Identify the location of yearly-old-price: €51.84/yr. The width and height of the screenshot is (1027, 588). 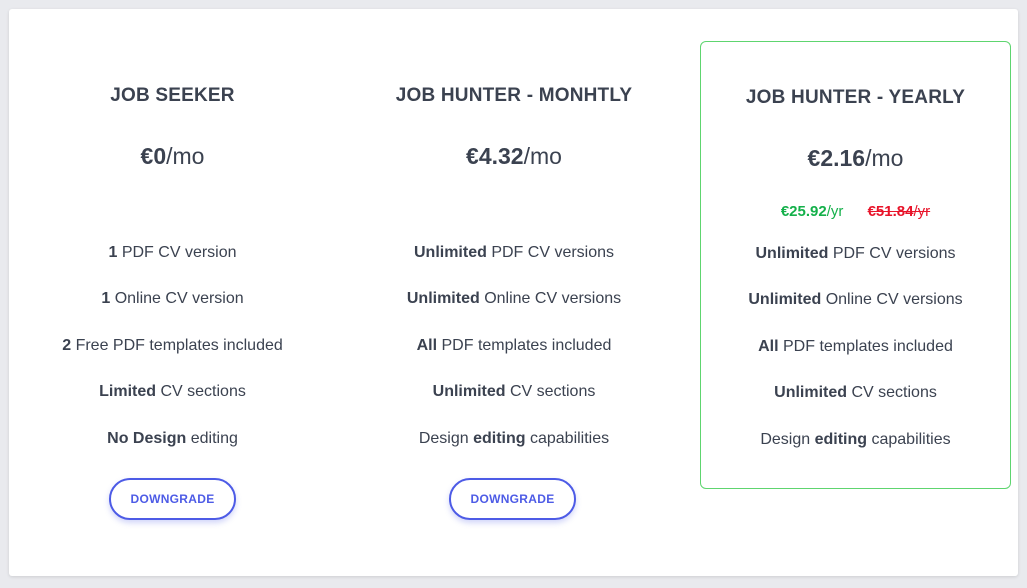
(899, 211).